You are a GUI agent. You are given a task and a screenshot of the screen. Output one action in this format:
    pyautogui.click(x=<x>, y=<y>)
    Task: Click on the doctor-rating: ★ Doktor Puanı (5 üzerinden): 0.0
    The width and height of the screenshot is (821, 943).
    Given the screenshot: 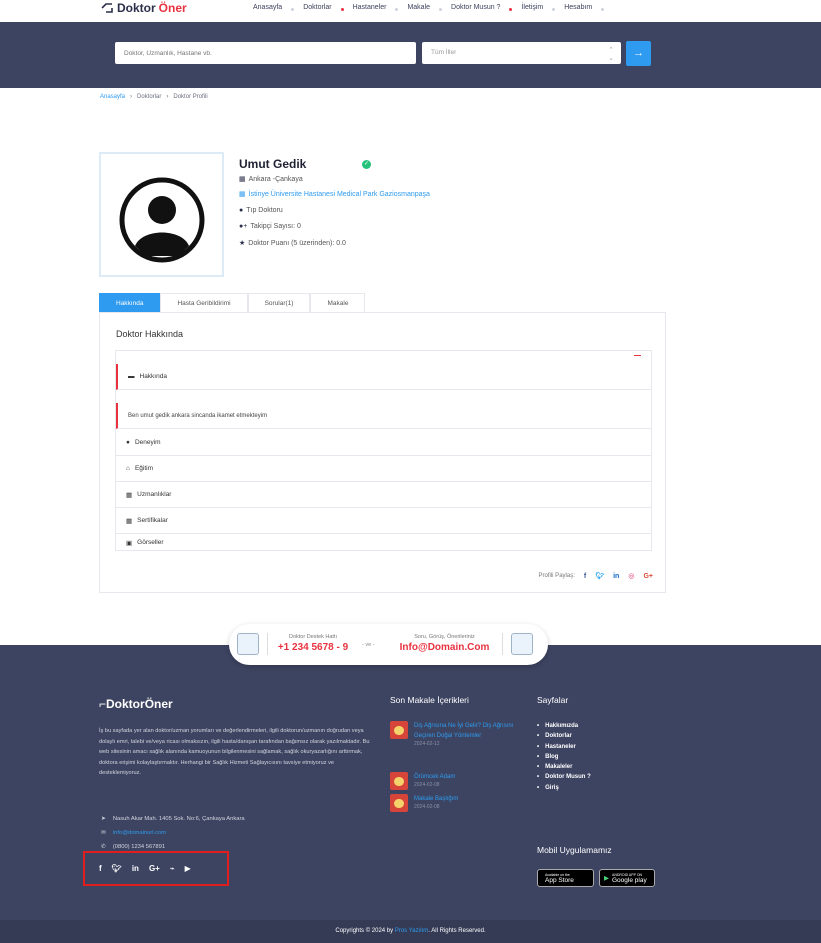 What is the action you would take?
    pyautogui.click(x=292, y=243)
    